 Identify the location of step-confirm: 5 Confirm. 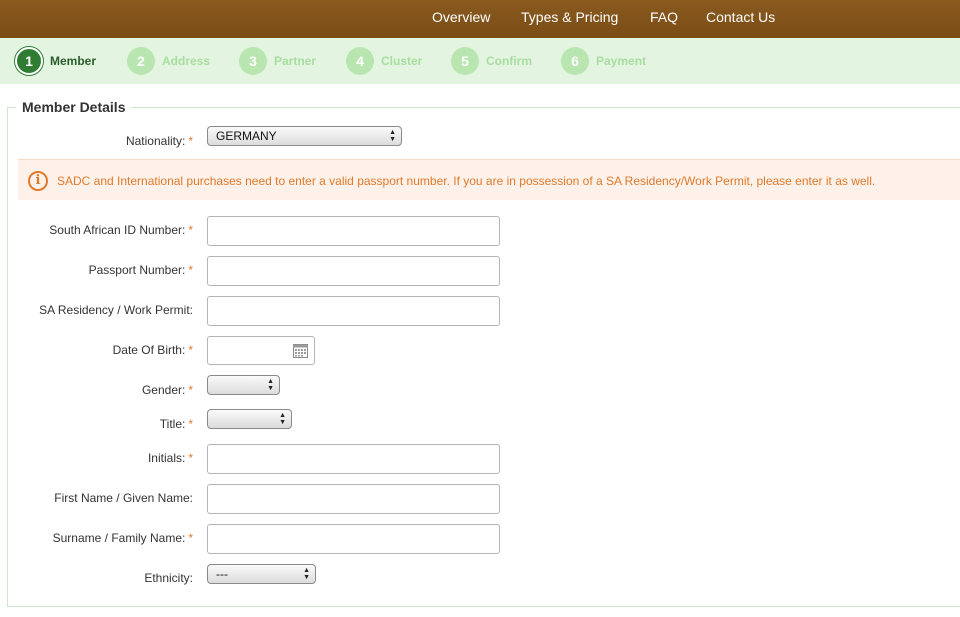
(491, 61).